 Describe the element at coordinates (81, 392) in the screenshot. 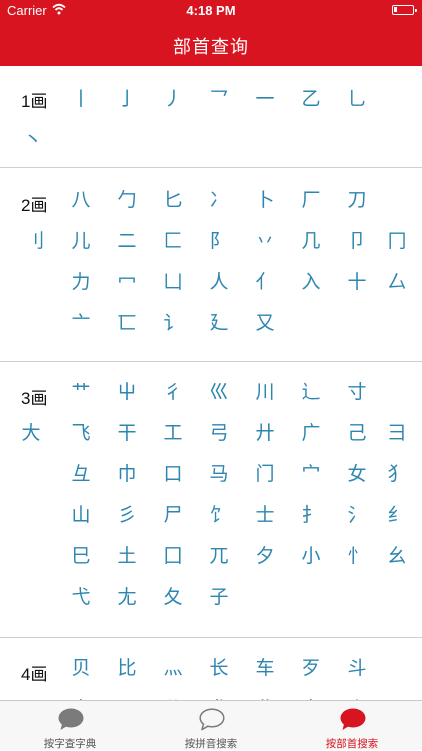

I see `radical-item: 艹` at that location.